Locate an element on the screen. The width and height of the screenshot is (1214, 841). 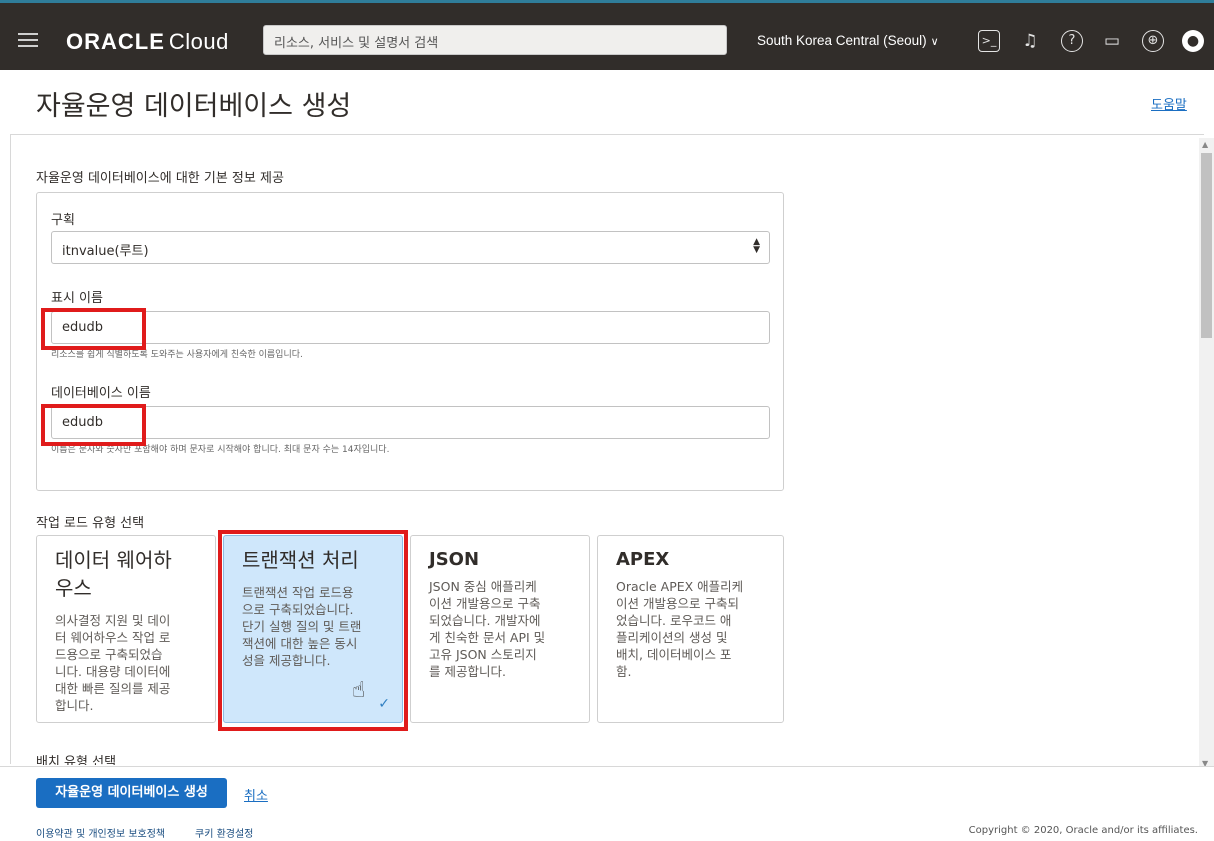
globe-icon: ⊕ is located at coordinates (1153, 41).